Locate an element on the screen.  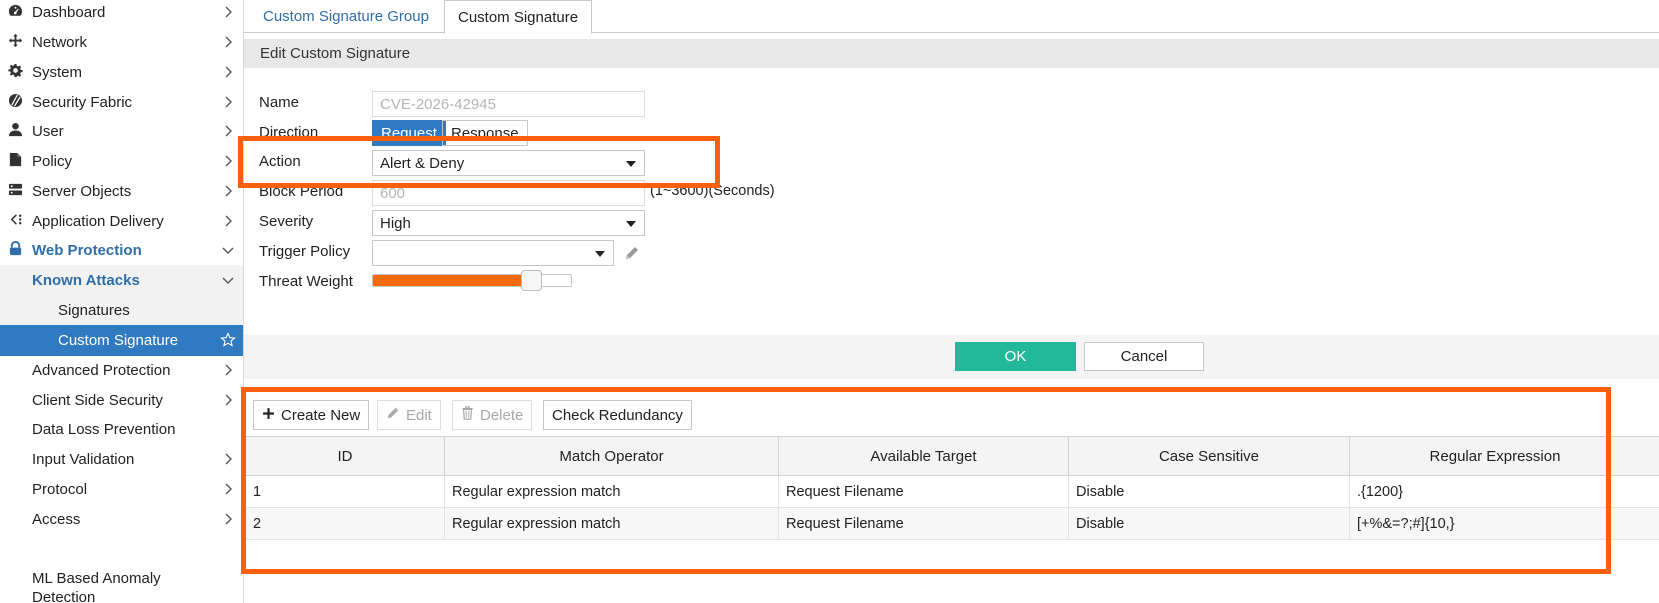
sidebar-item-server-objects: Server Objects is located at coordinates (121, 191).